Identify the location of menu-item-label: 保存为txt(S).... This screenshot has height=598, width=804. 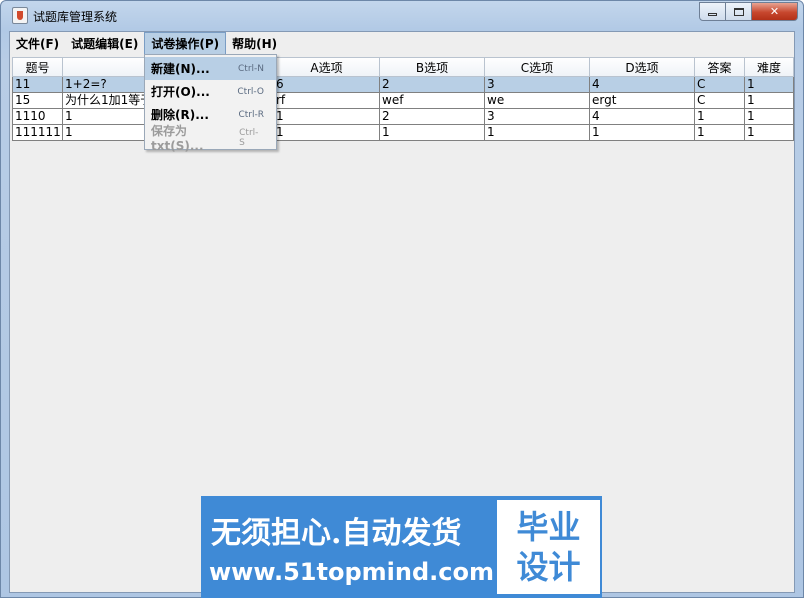
(177, 138).